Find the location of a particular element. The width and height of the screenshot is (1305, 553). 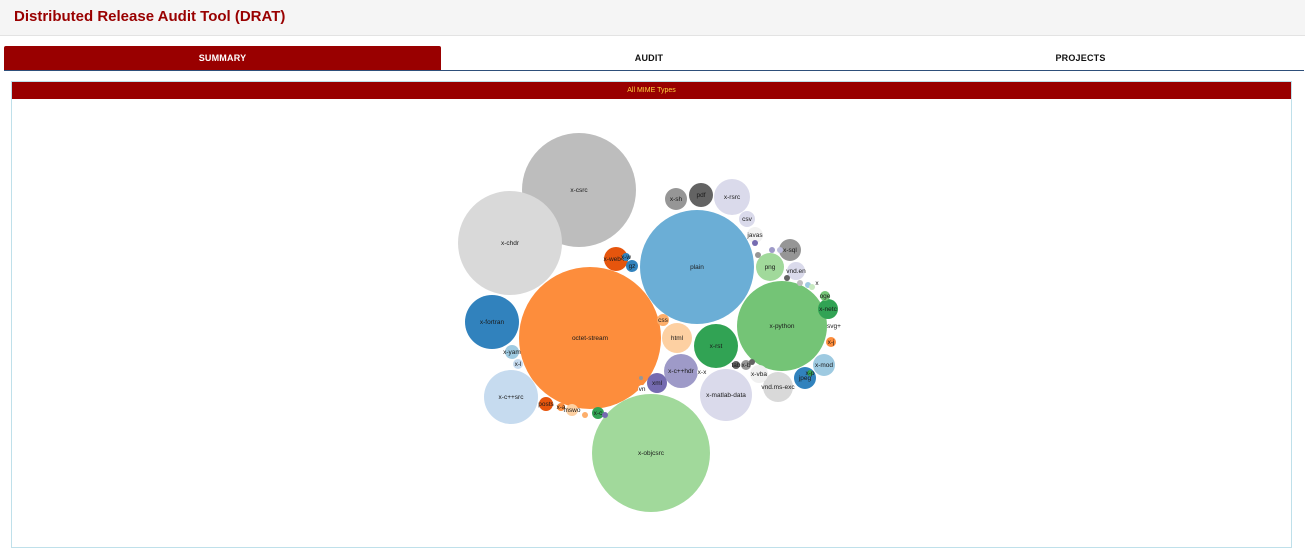

bubble-x-objcsrc: x-objcsrc is located at coordinates (651, 453).